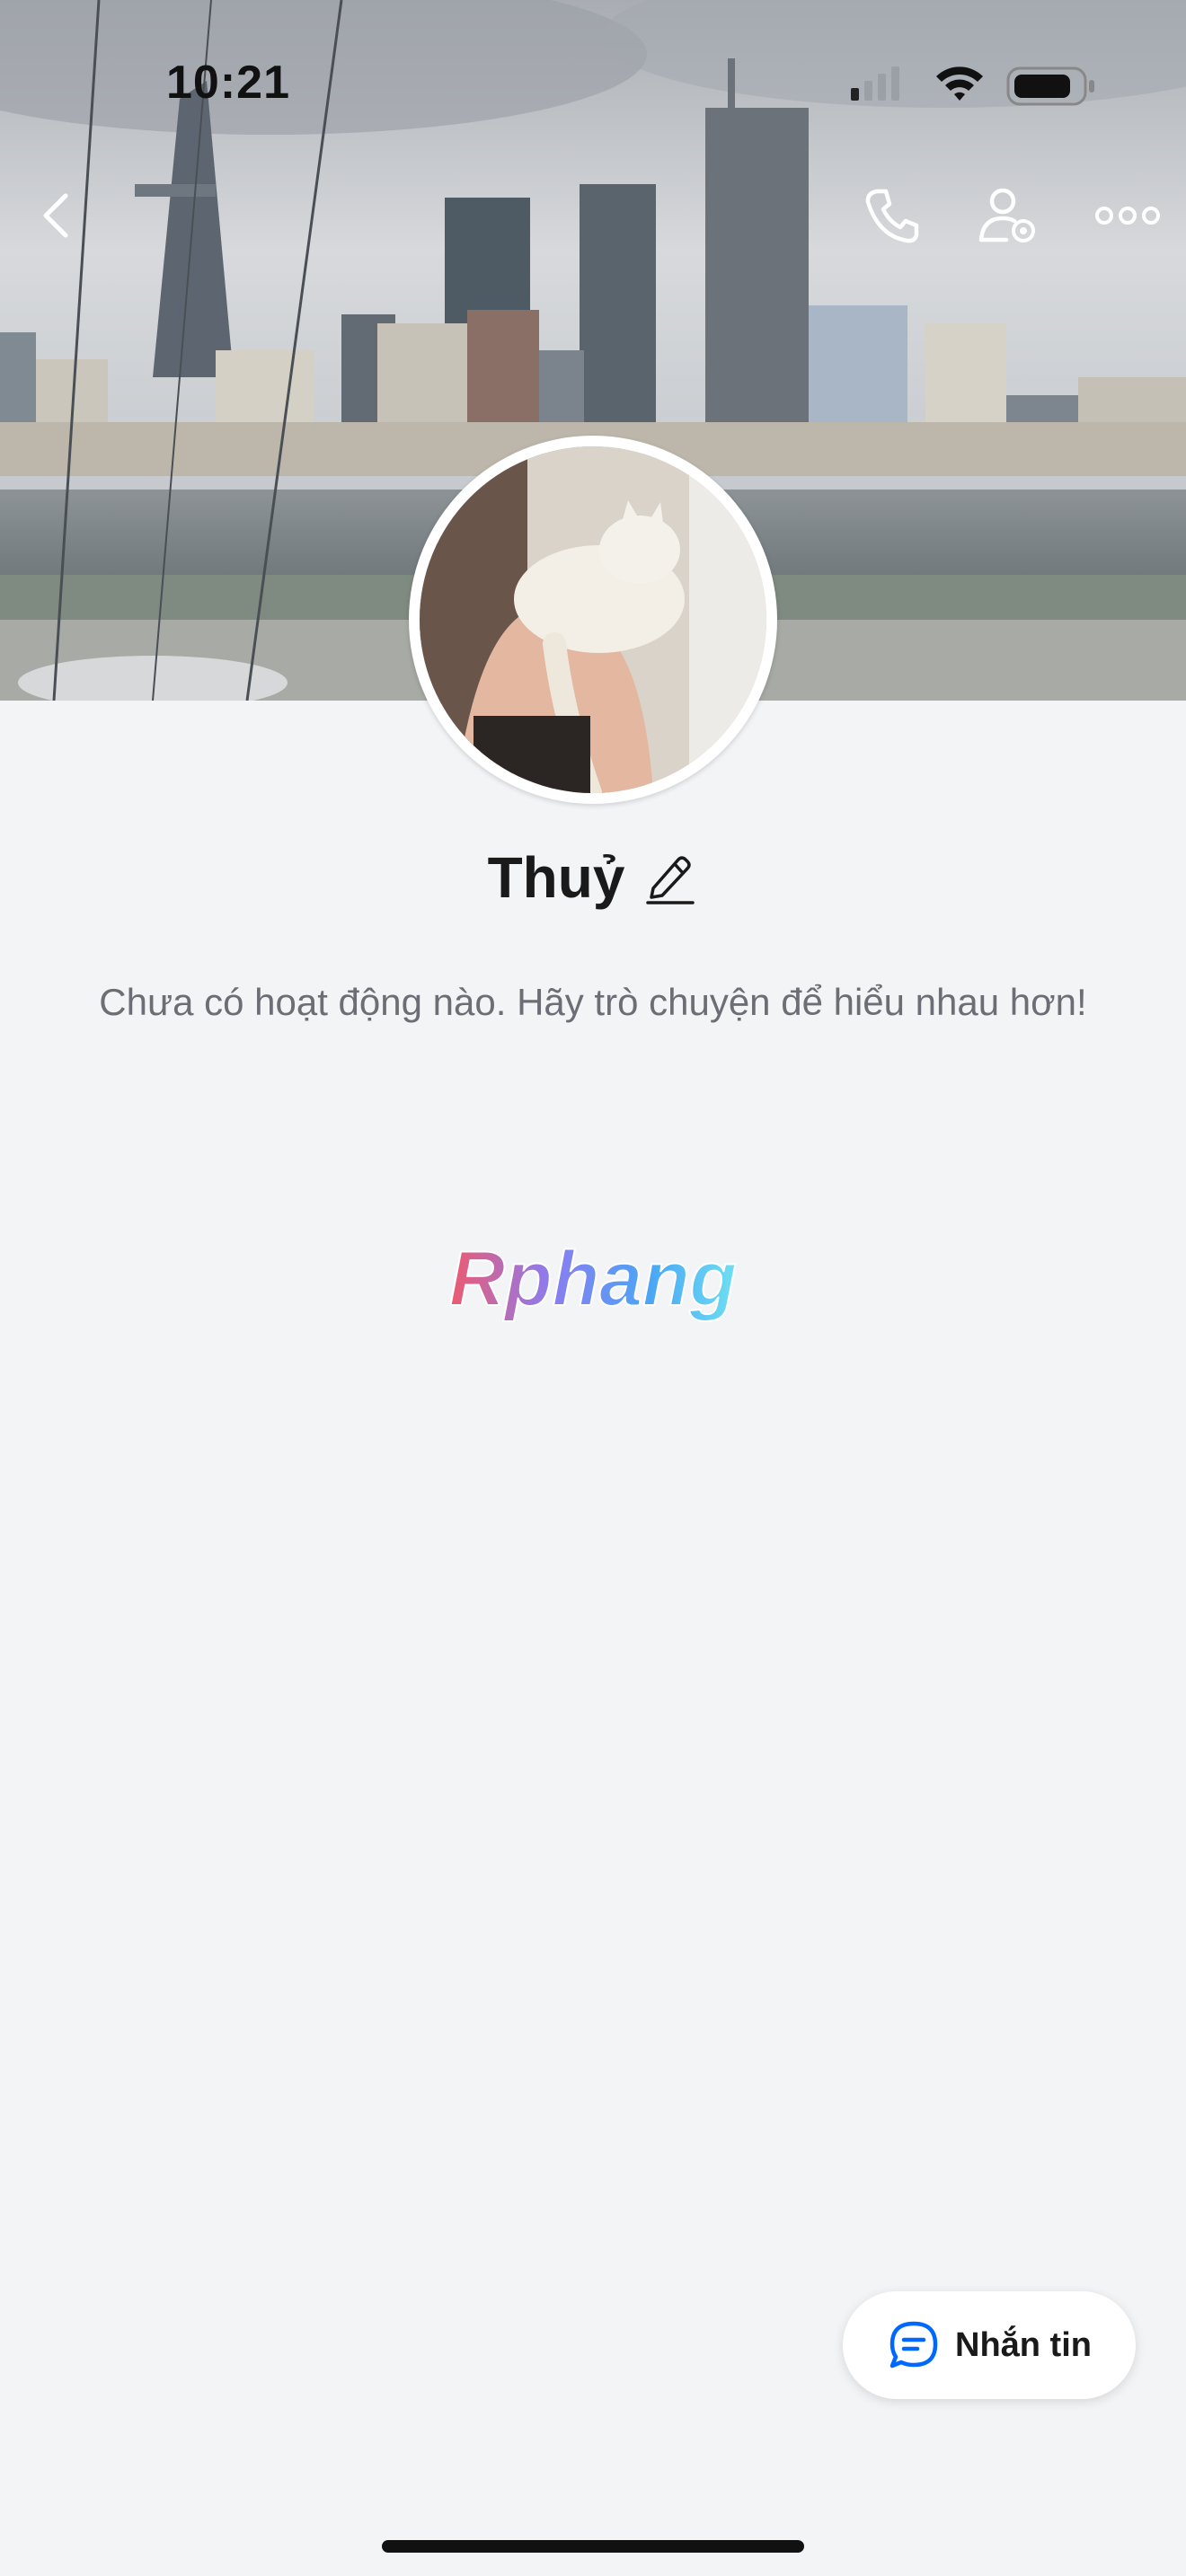 The height and width of the screenshot is (2576, 1186). I want to click on pencil-icon, so click(670, 880).